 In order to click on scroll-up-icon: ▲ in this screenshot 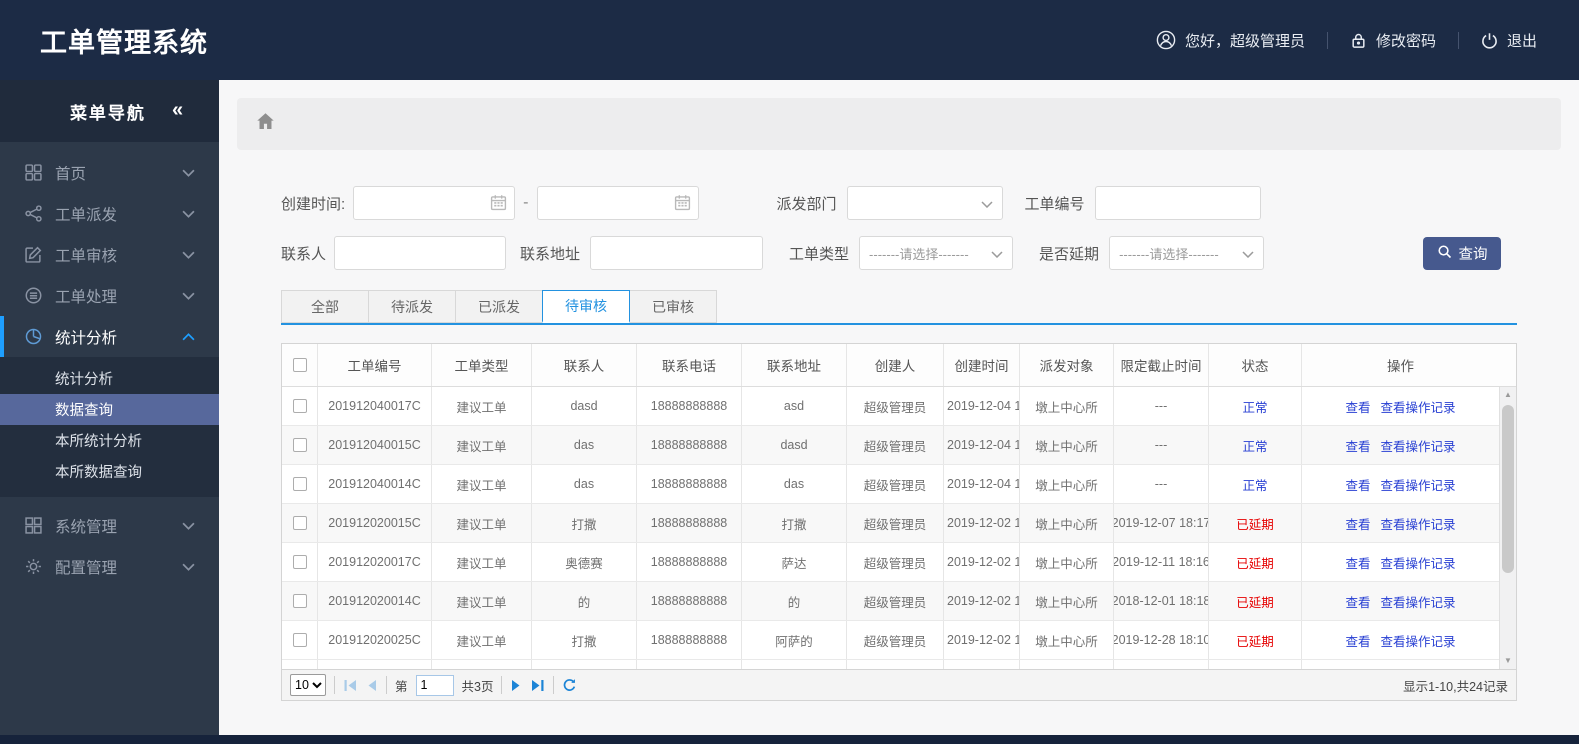, I will do `click(1508, 395)`.